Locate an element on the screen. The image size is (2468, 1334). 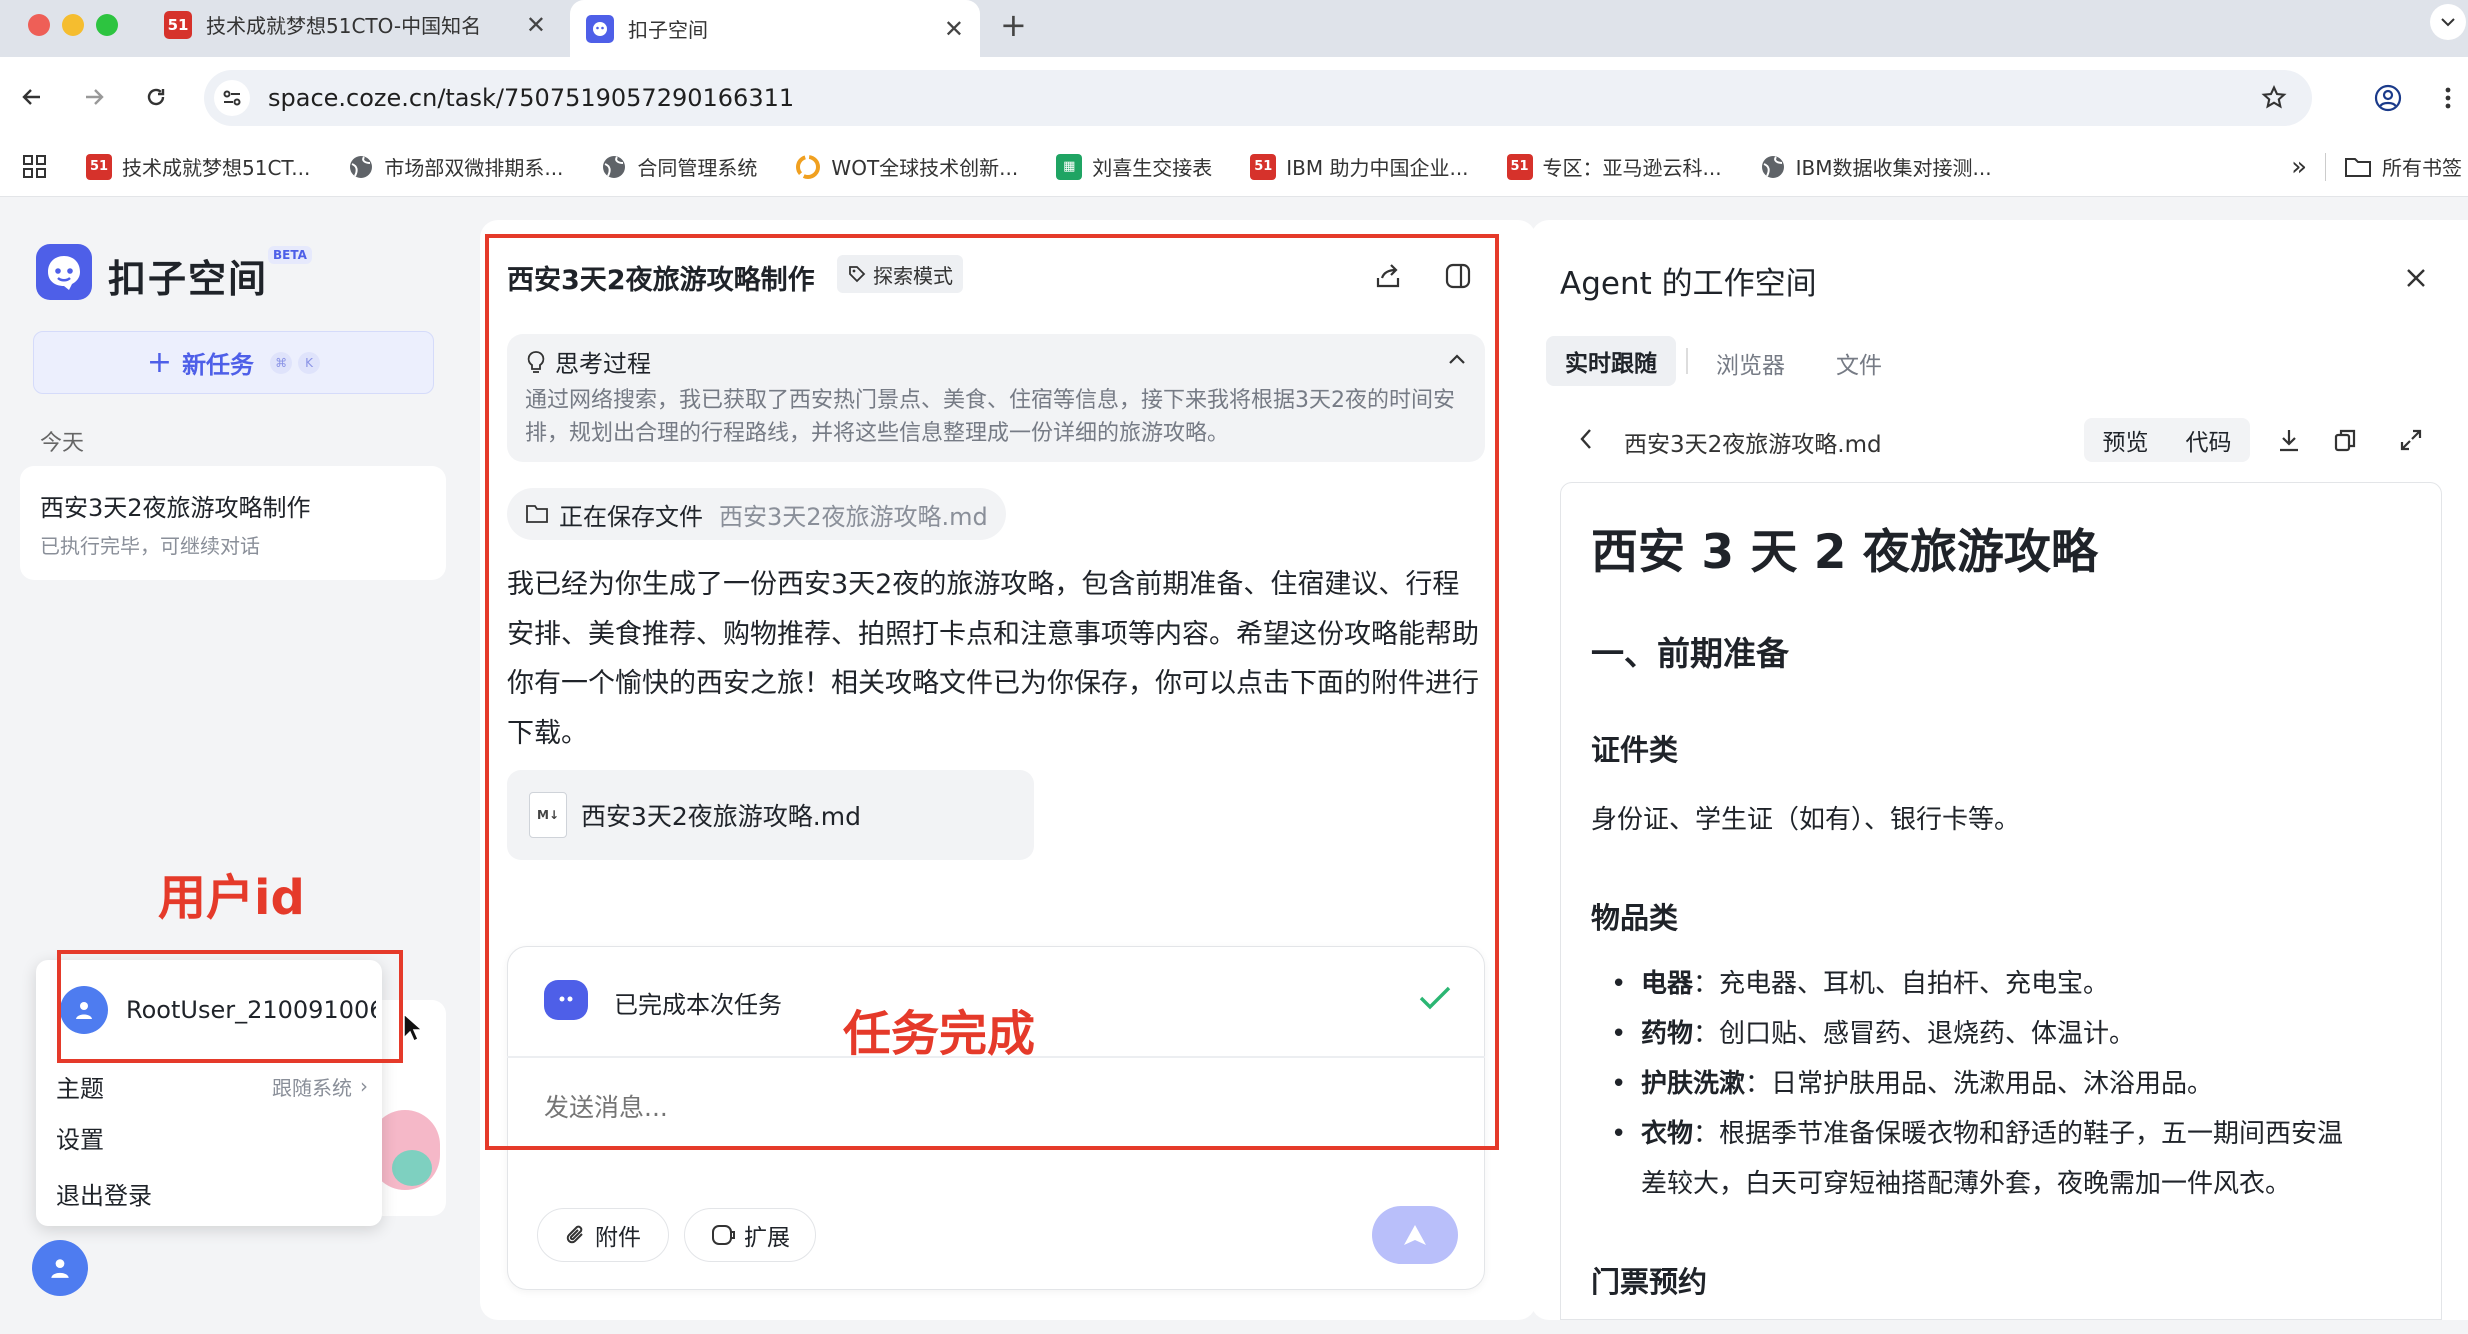
expand-button: 扩展 is located at coordinates (750, 1235).